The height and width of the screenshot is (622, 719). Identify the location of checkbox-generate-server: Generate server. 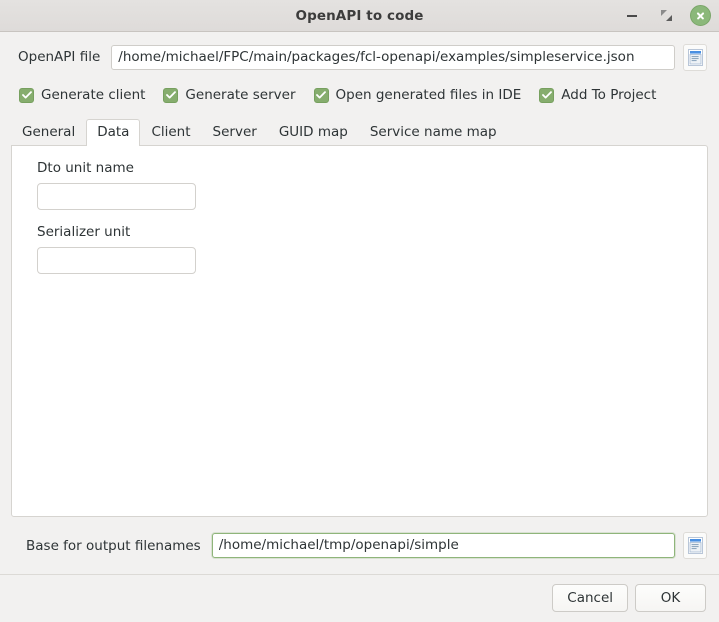
(229, 95).